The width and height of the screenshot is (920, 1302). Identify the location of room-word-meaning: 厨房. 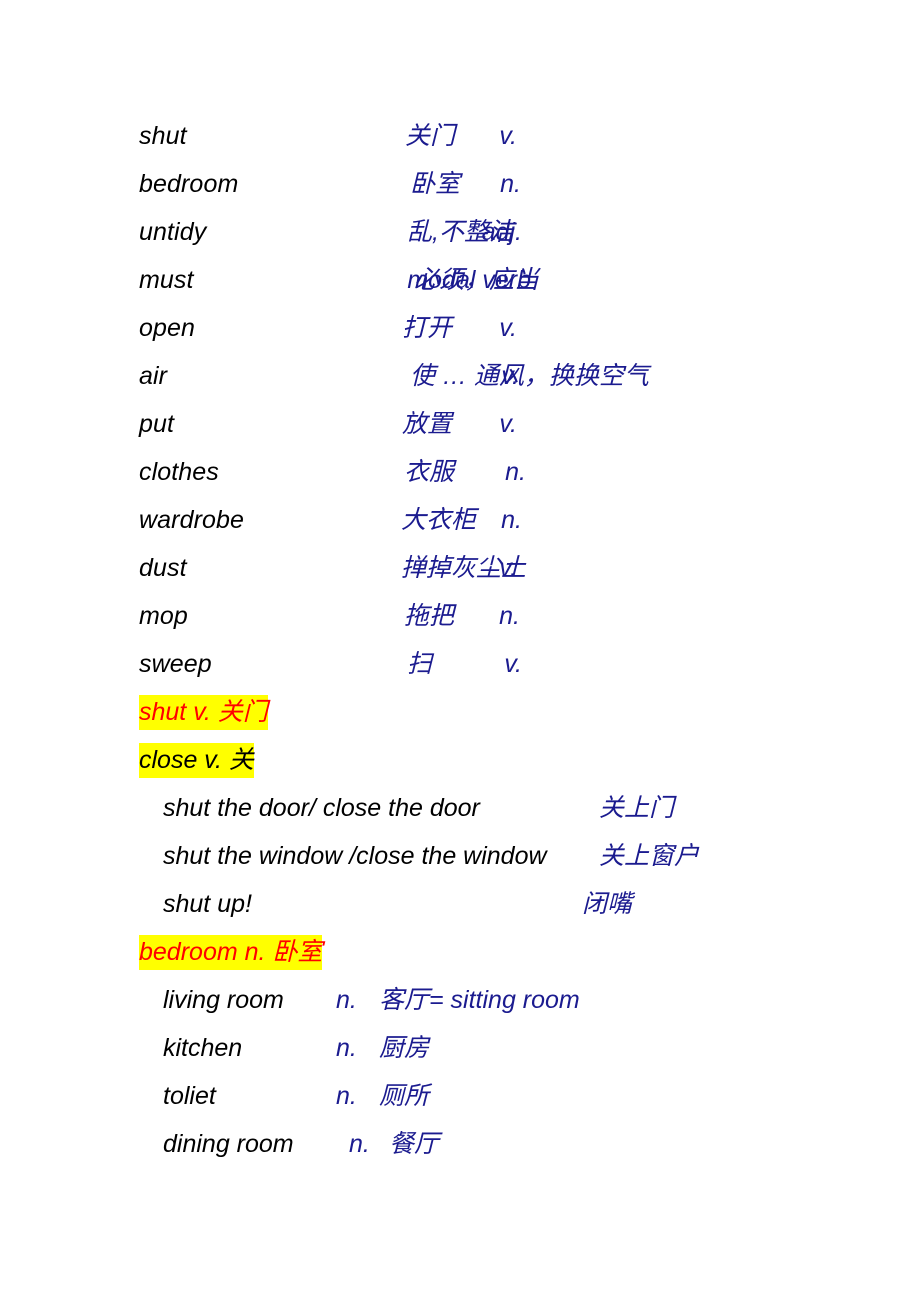
(404, 1048).